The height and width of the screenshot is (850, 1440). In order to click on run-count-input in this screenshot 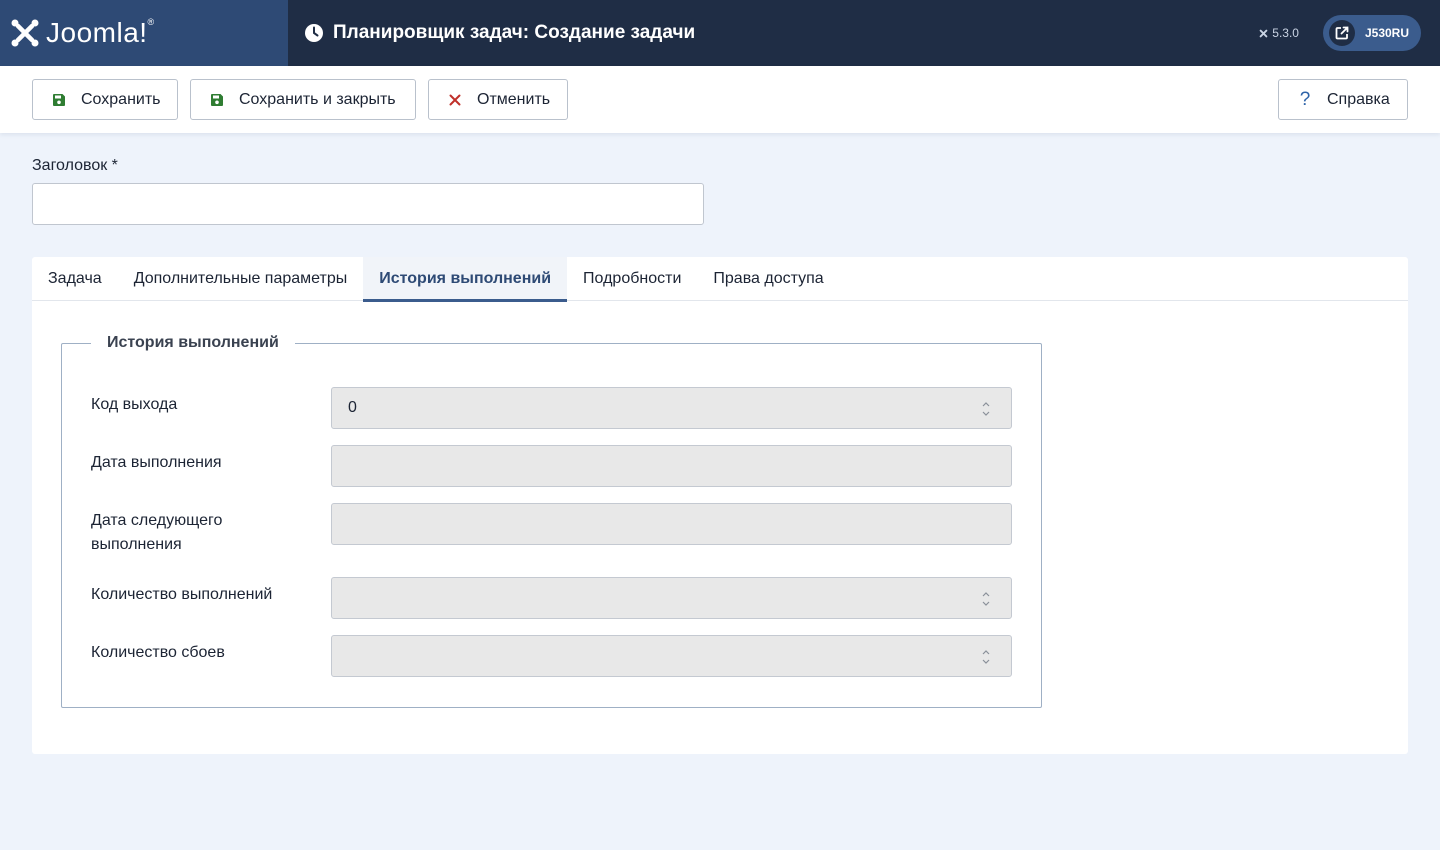, I will do `click(671, 598)`.